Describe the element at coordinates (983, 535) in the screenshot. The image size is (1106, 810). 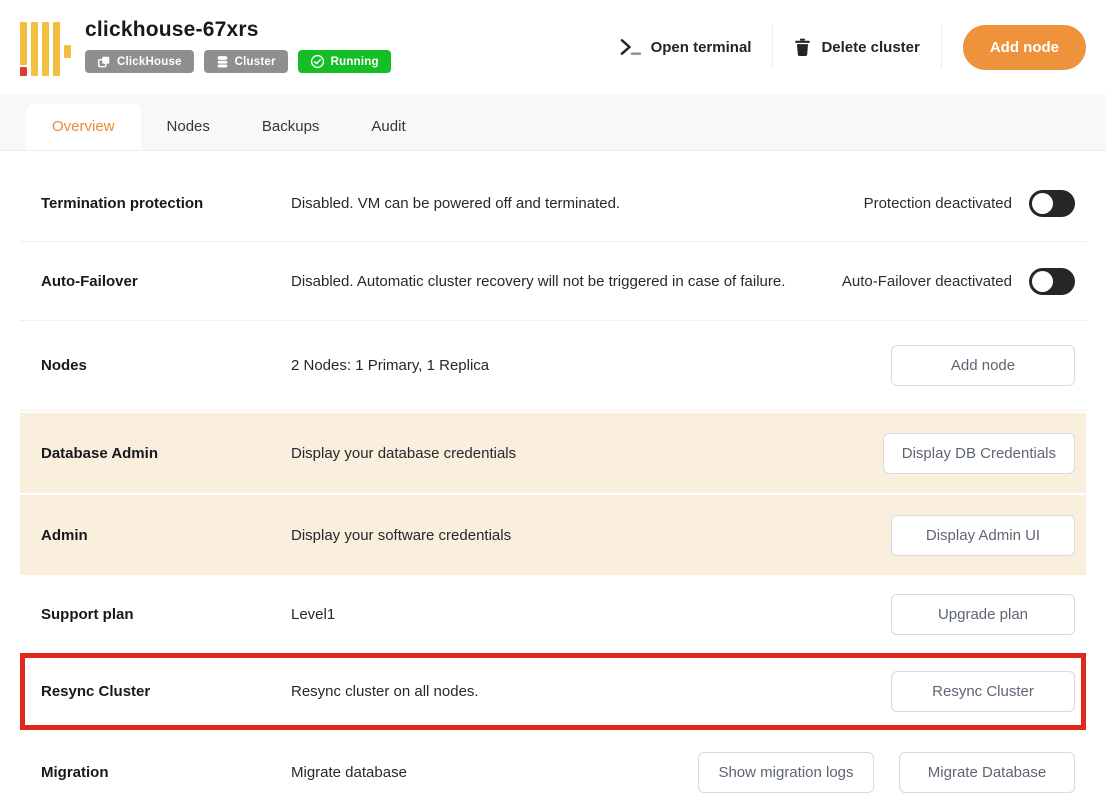
I see `display-admin-ui-button: Display Admin UI` at that location.